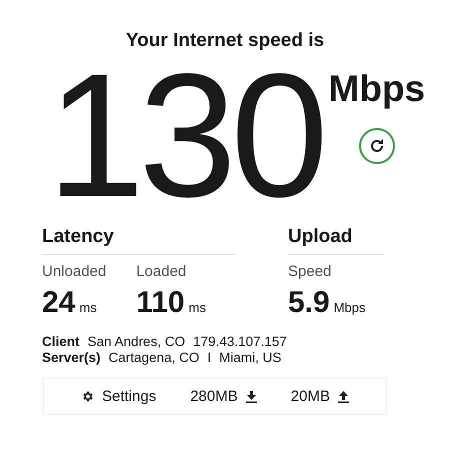 This screenshot has width=450, height=450. I want to click on upload-size: 20MB, so click(310, 396).